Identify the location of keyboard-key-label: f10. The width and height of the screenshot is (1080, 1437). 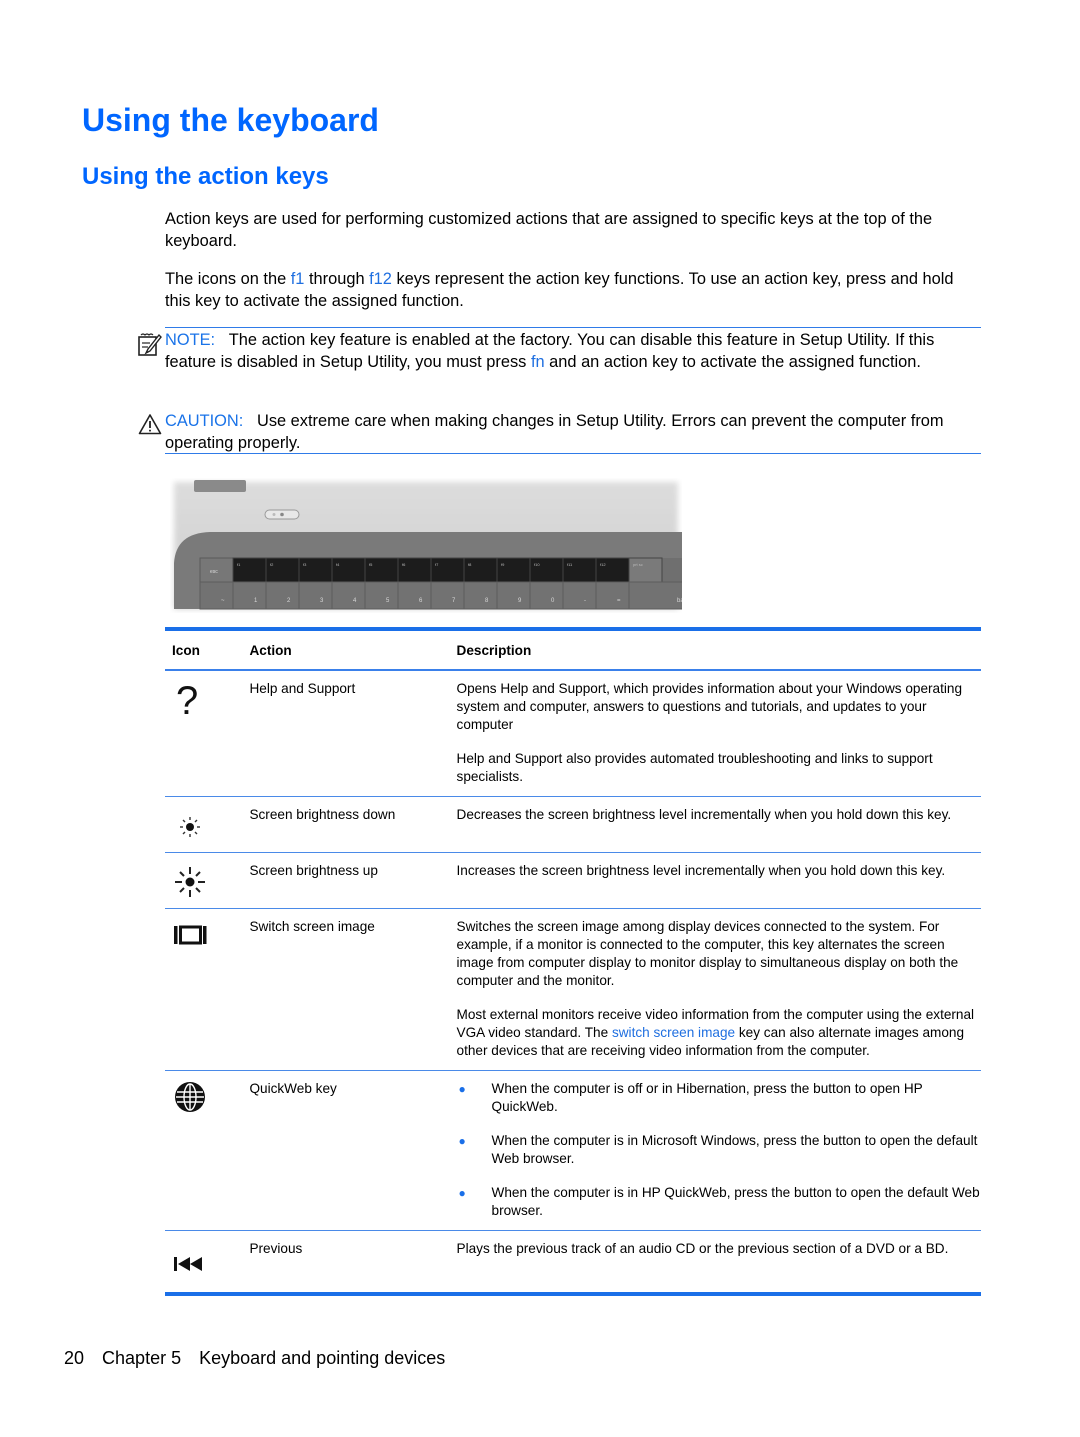
(537, 564).